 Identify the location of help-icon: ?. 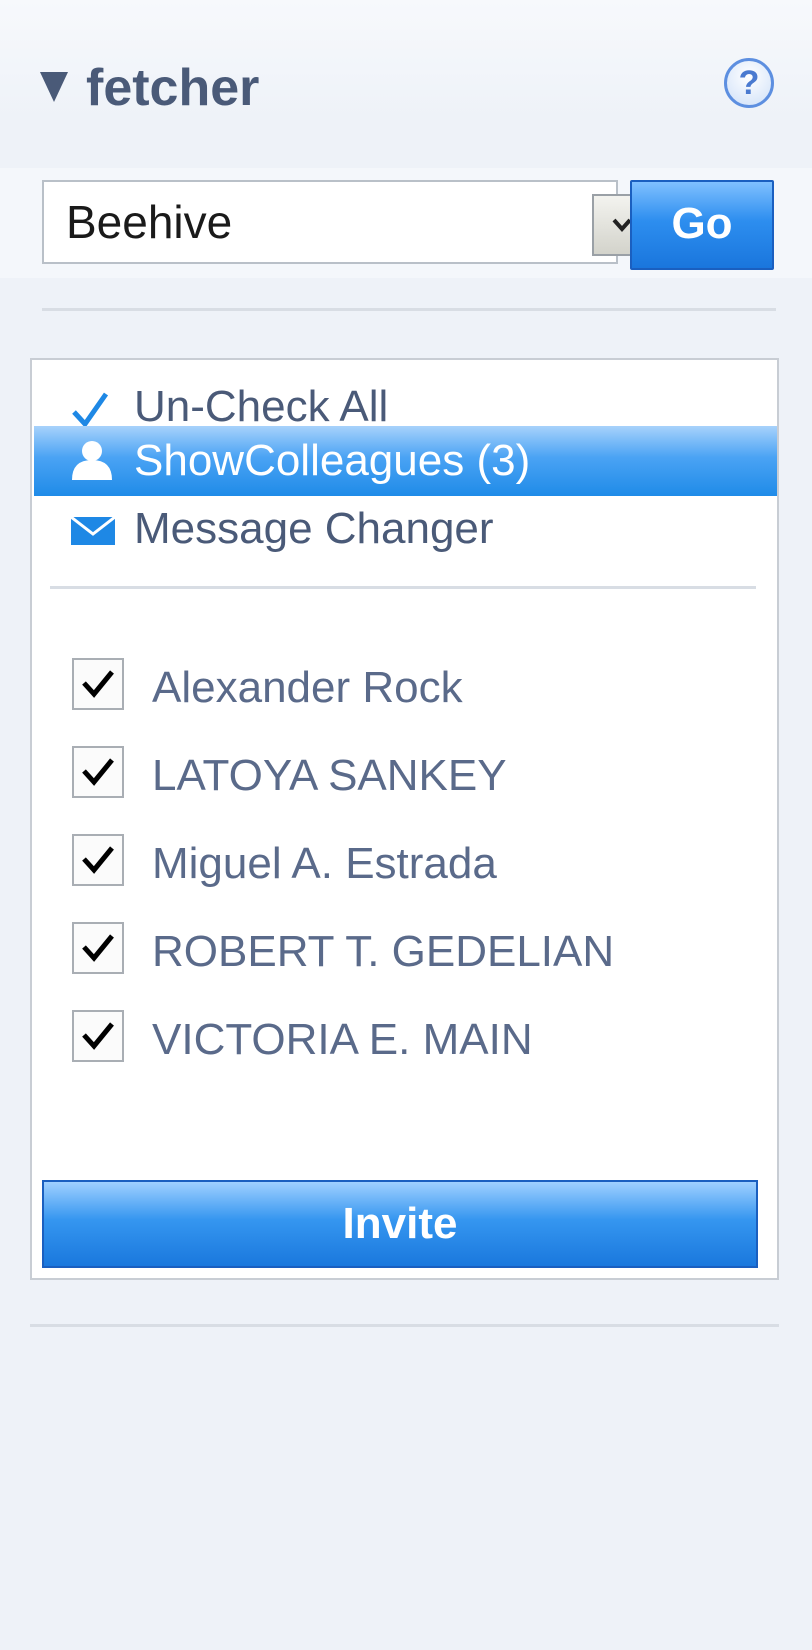
(749, 83).